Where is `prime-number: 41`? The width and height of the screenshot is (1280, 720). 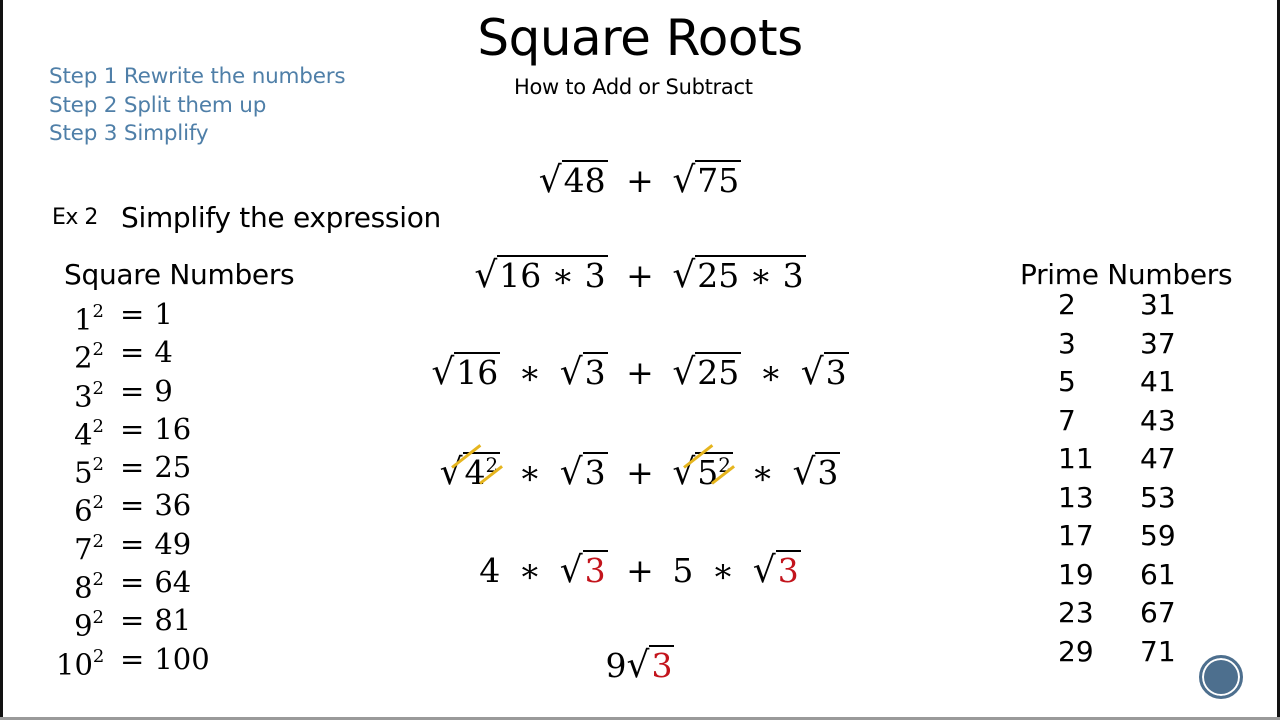 prime-number: 41 is located at coordinates (1158, 381).